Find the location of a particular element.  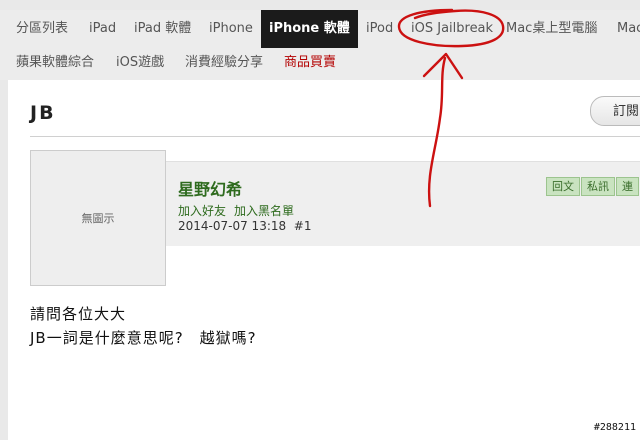

page-title: JB is located at coordinates (43, 113).